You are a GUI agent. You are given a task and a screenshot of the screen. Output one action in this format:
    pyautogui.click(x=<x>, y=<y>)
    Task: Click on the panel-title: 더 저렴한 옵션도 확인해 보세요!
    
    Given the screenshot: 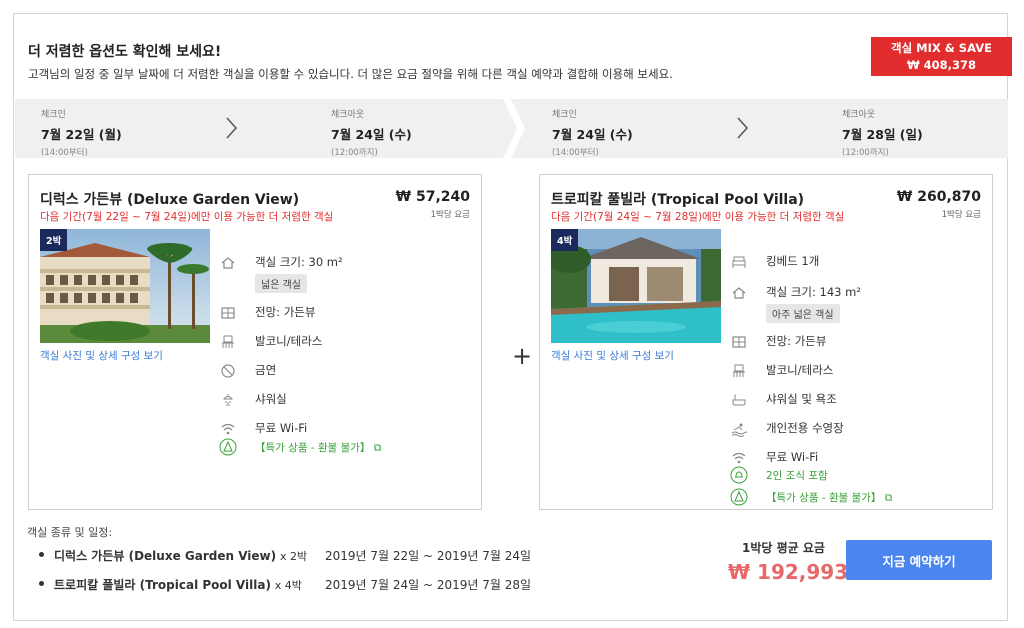 What is the action you would take?
    pyautogui.click(x=125, y=52)
    